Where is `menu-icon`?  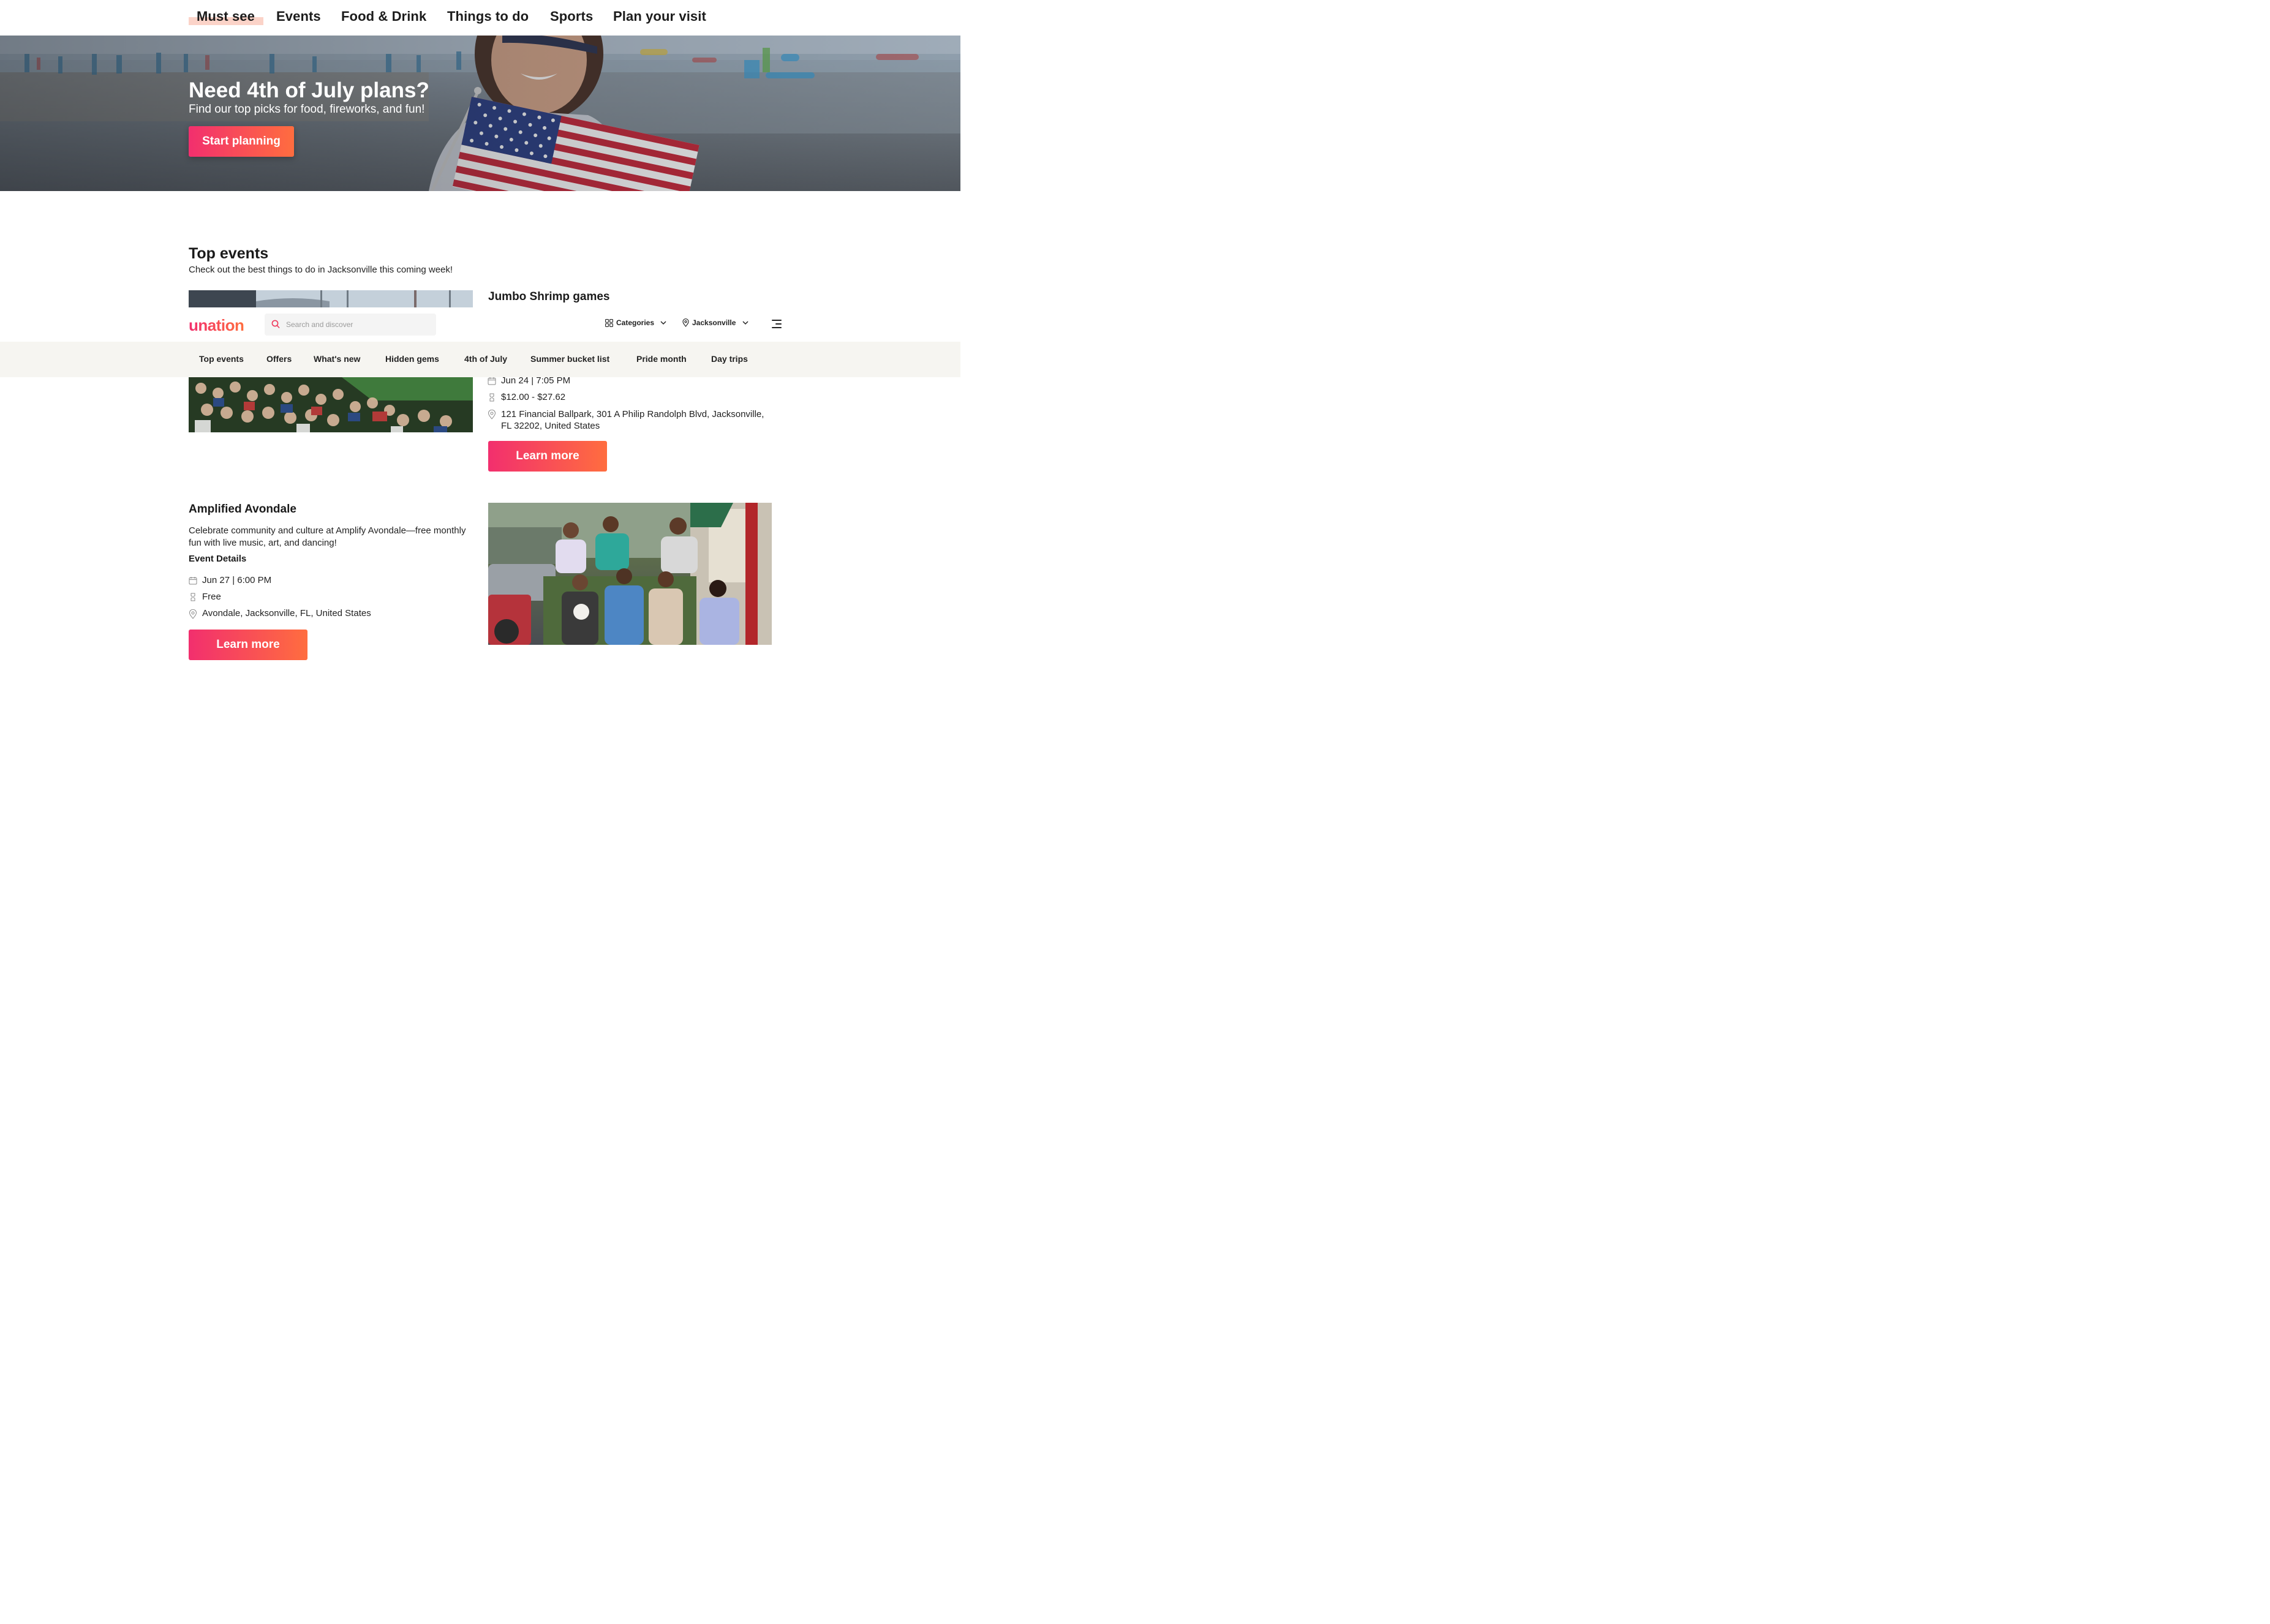 menu-icon is located at coordinates (775, 324).